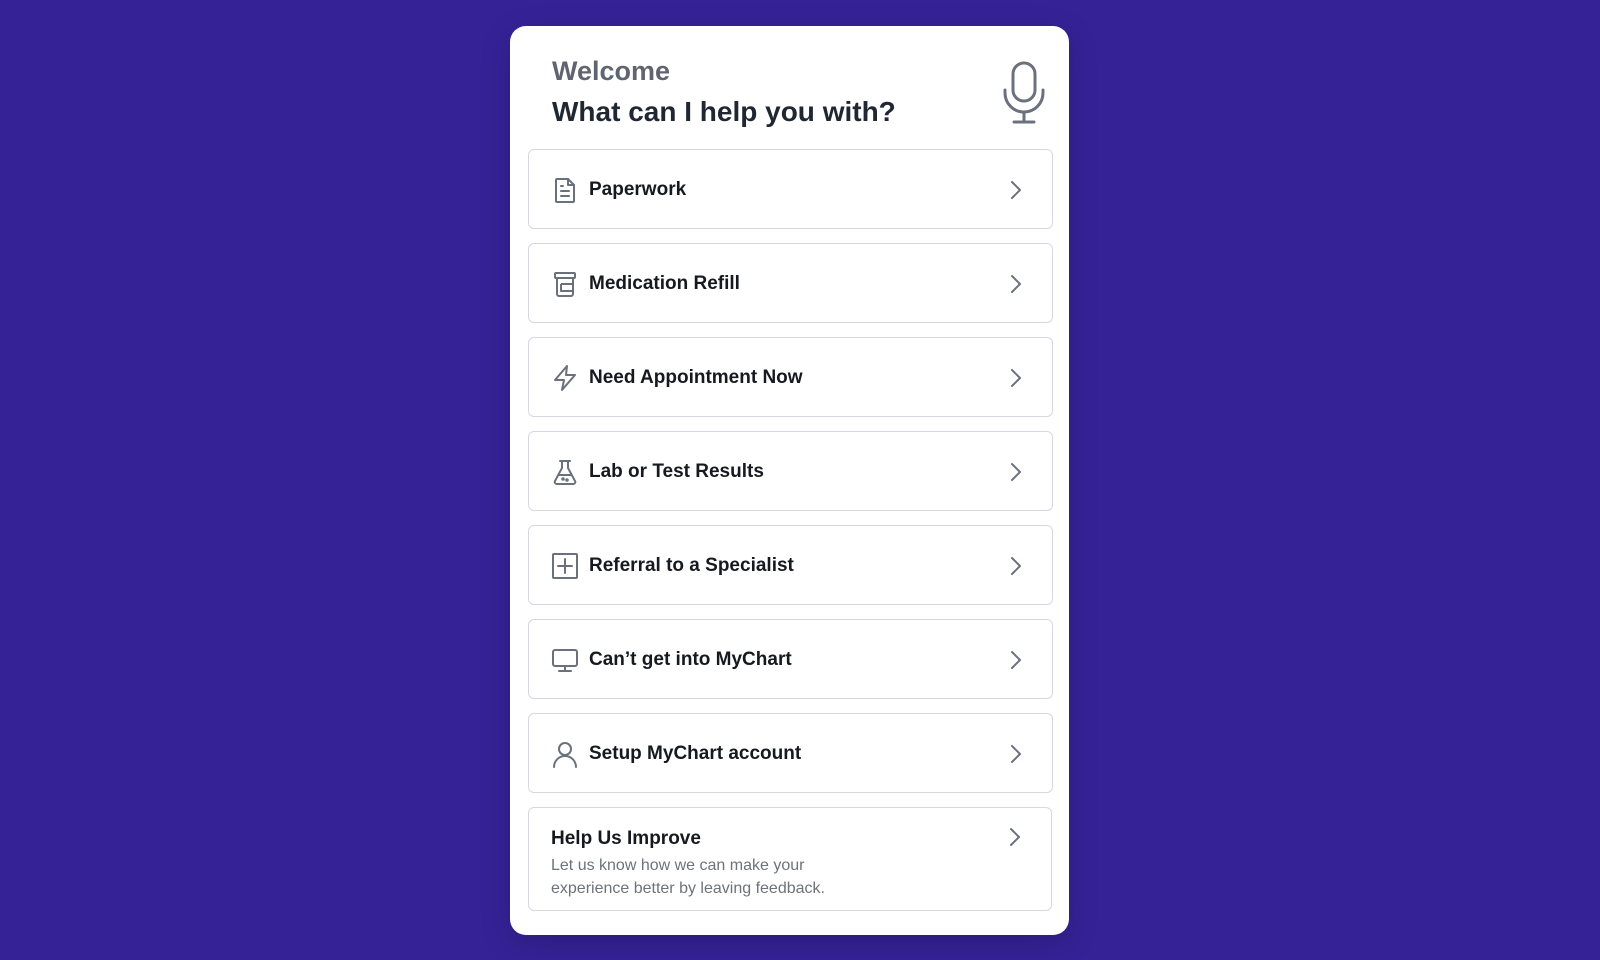 The image size is (1600, 960). I want to click on option-need-appointment-now: Need Appointment Now, so click(790, 377).